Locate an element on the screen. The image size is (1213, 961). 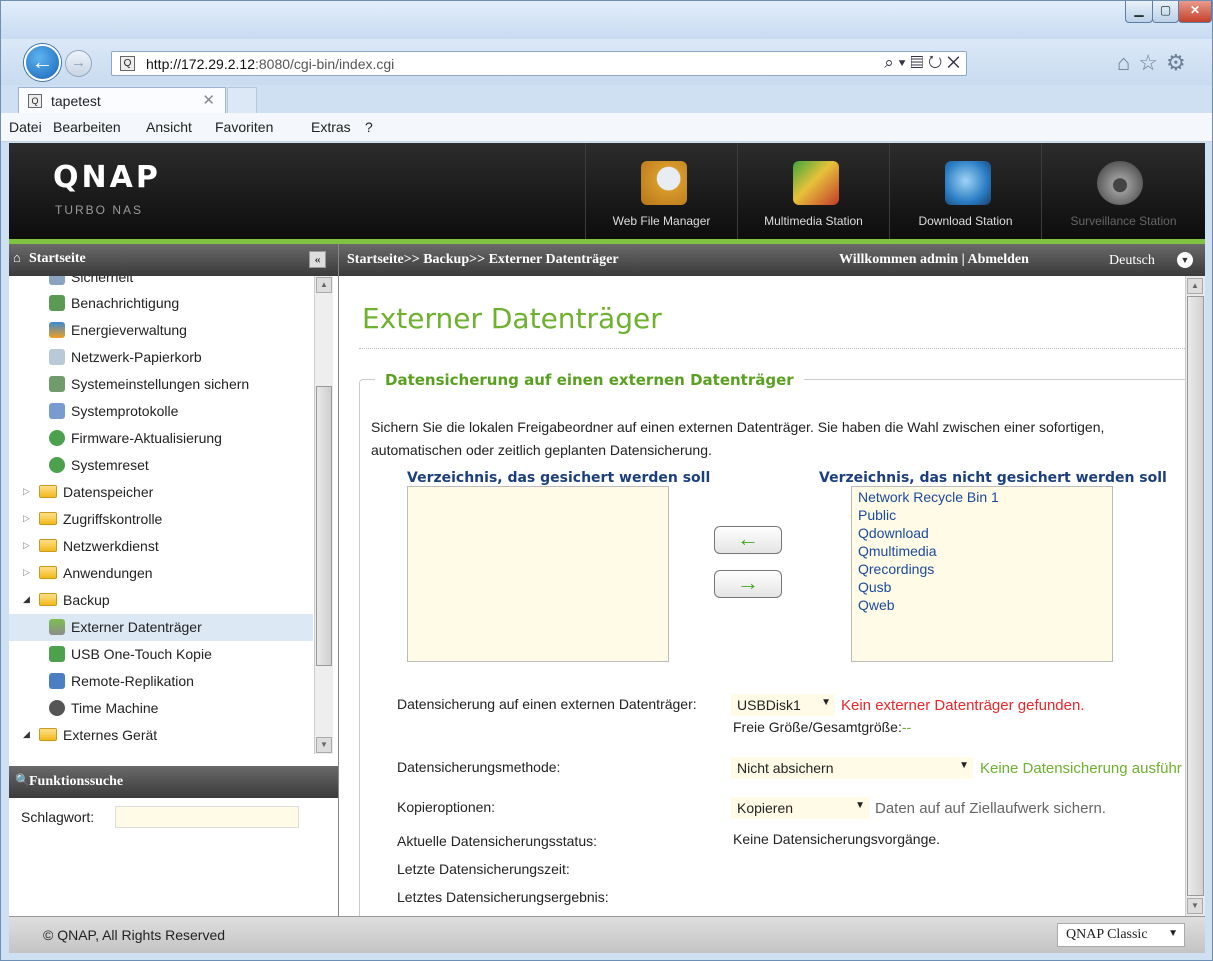
method-note: Keine Datensicherung ausführ is located at coordinates (1081, 768).